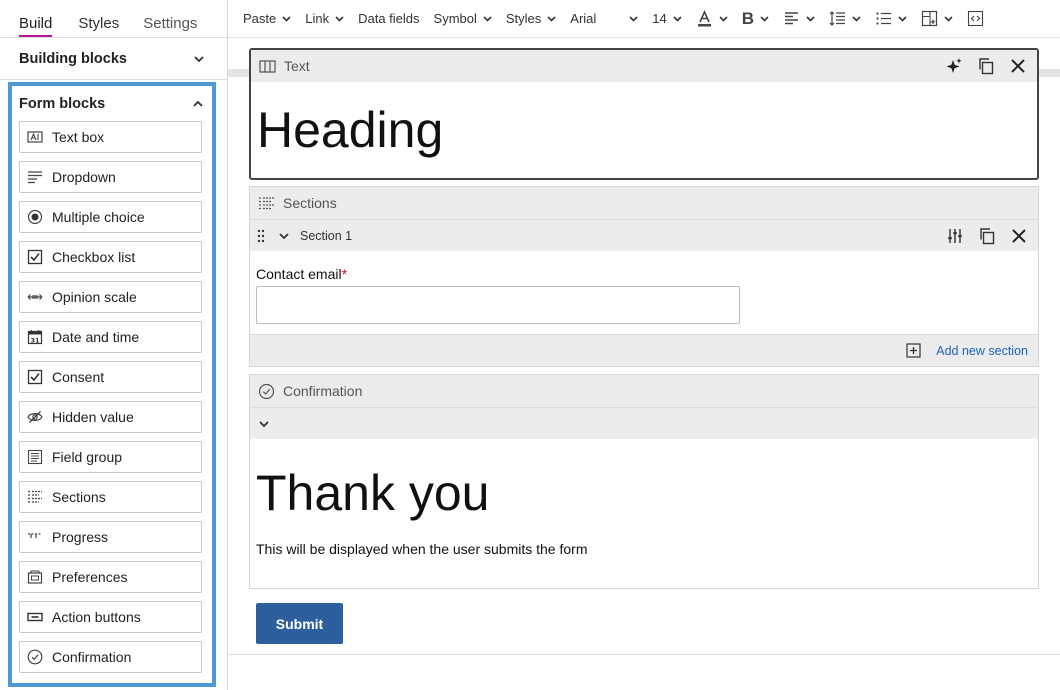 The height and width of the screenshot is (690, 1060). What do you see at coordinates (323, 391) in the screenshot?
I see `confirmation-block-title: Confirmation` at bounding box center [323, 391].